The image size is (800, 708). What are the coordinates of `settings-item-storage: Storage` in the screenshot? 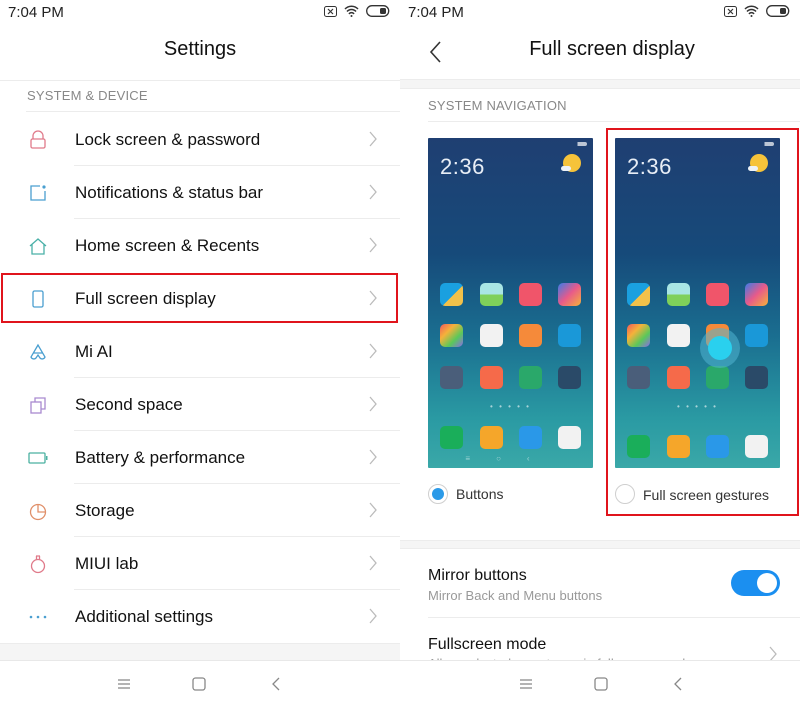 It's located at (200, 510).